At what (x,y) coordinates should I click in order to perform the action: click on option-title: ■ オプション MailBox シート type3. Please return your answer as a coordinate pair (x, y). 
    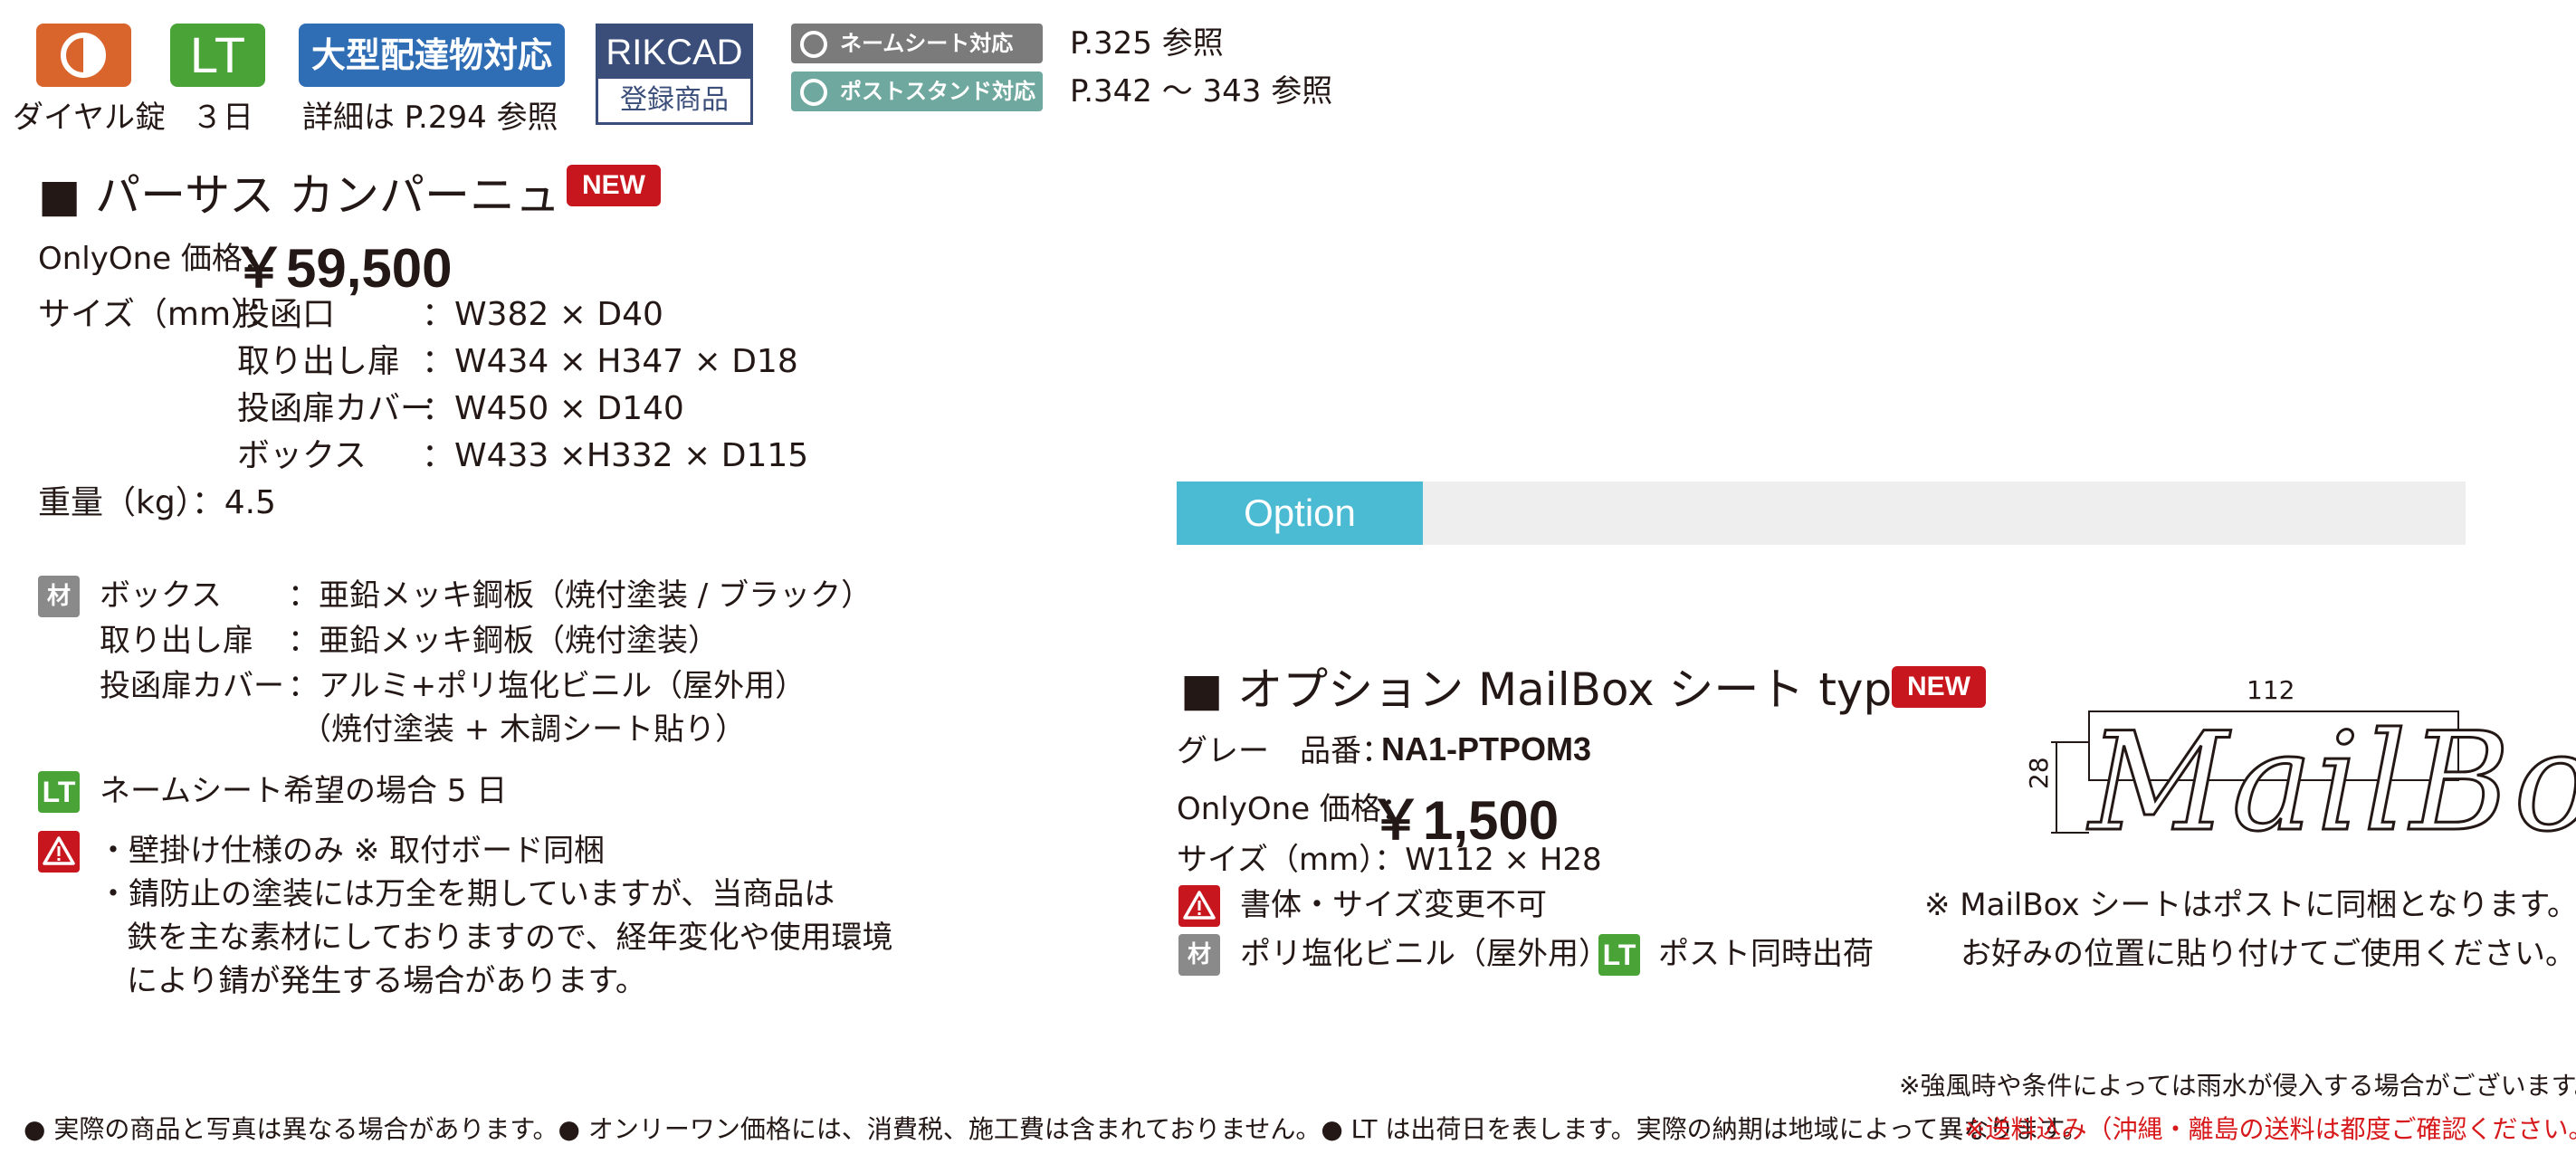
    Looking at the image, I should click on (1565, 689).